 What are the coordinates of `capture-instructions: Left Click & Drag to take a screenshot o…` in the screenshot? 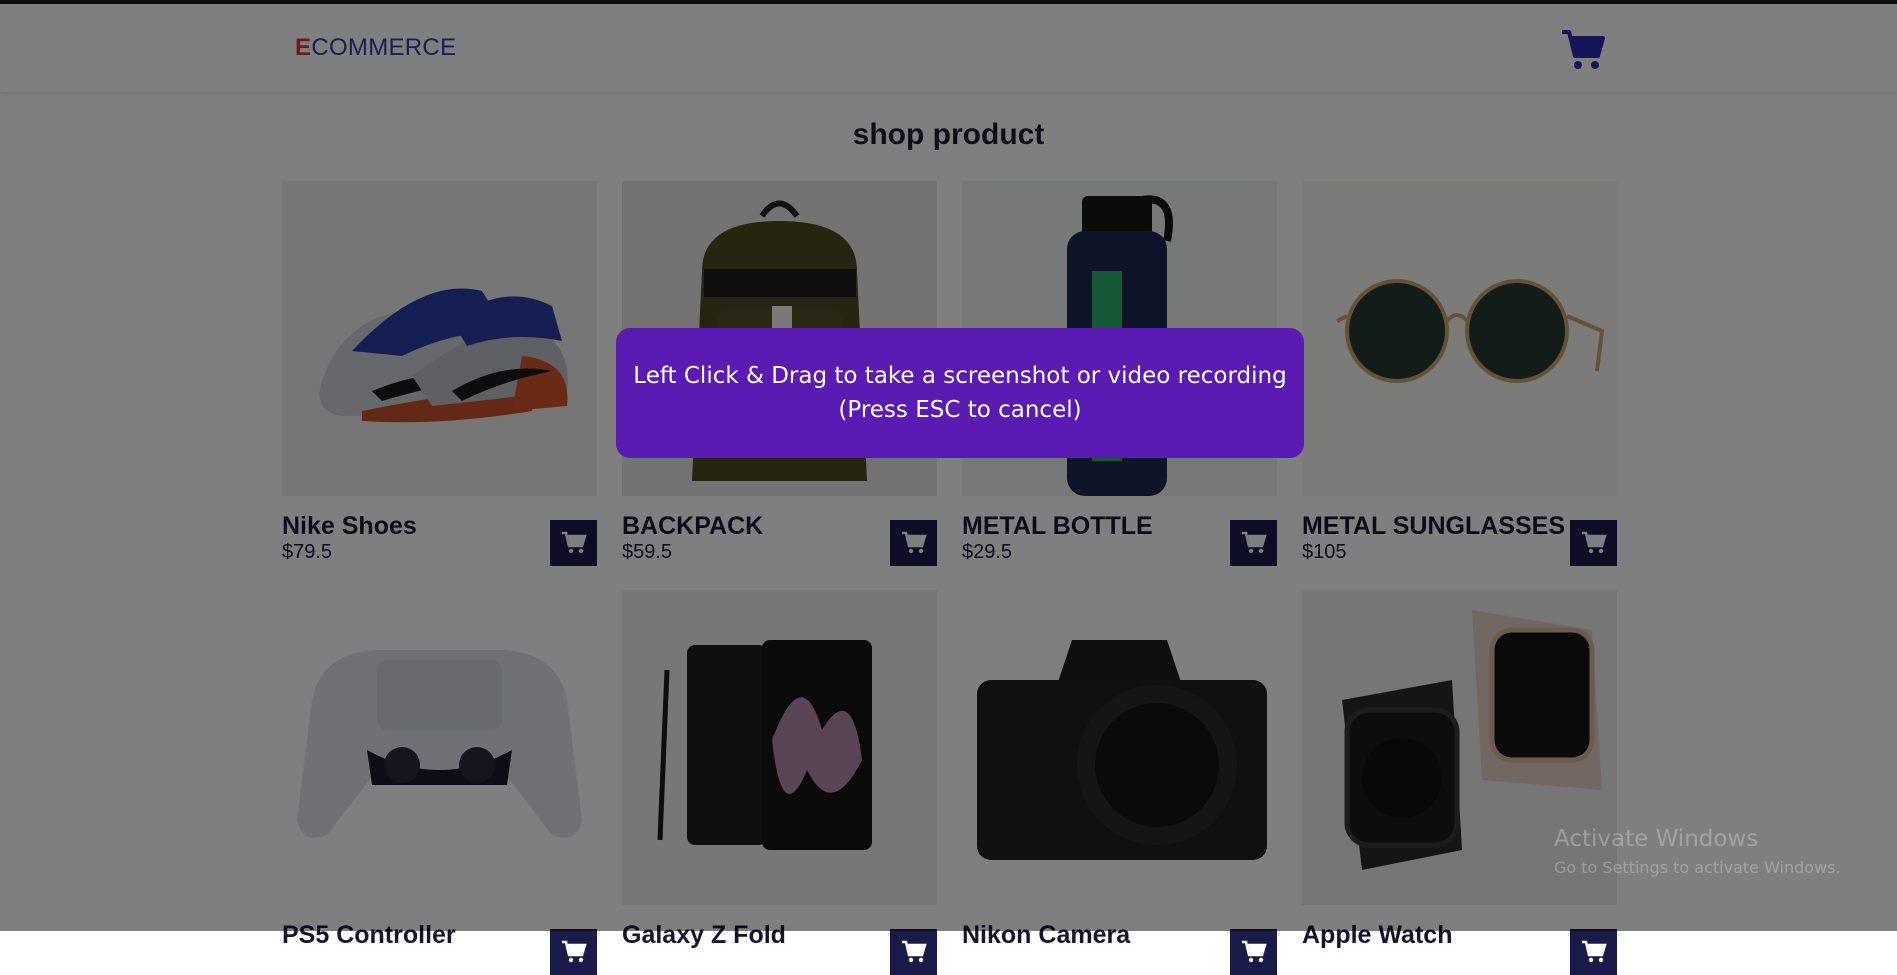 It's located at (960, 393).